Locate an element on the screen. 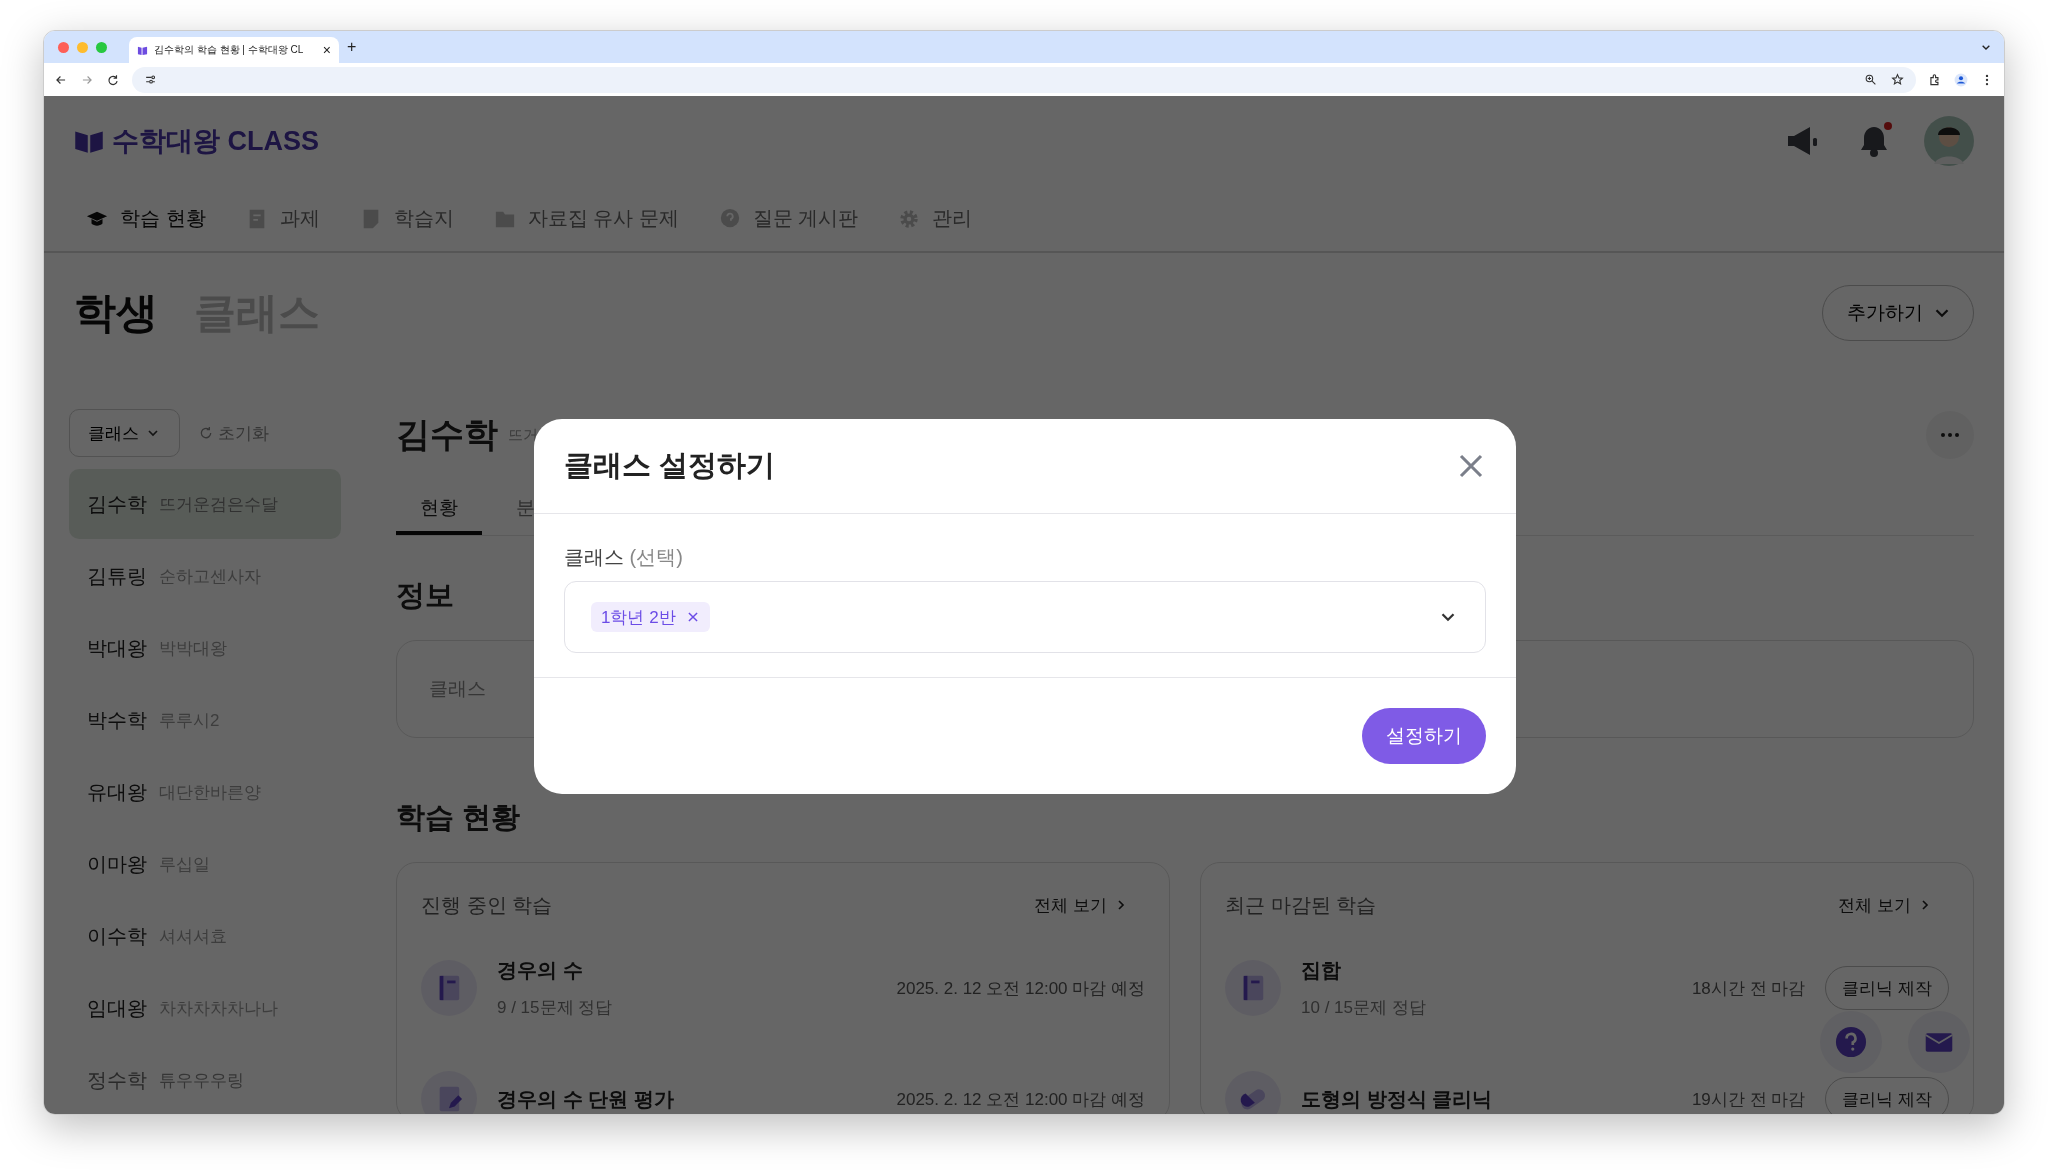  learning-title: 경우의 수 is located at coordinates (555, 970).